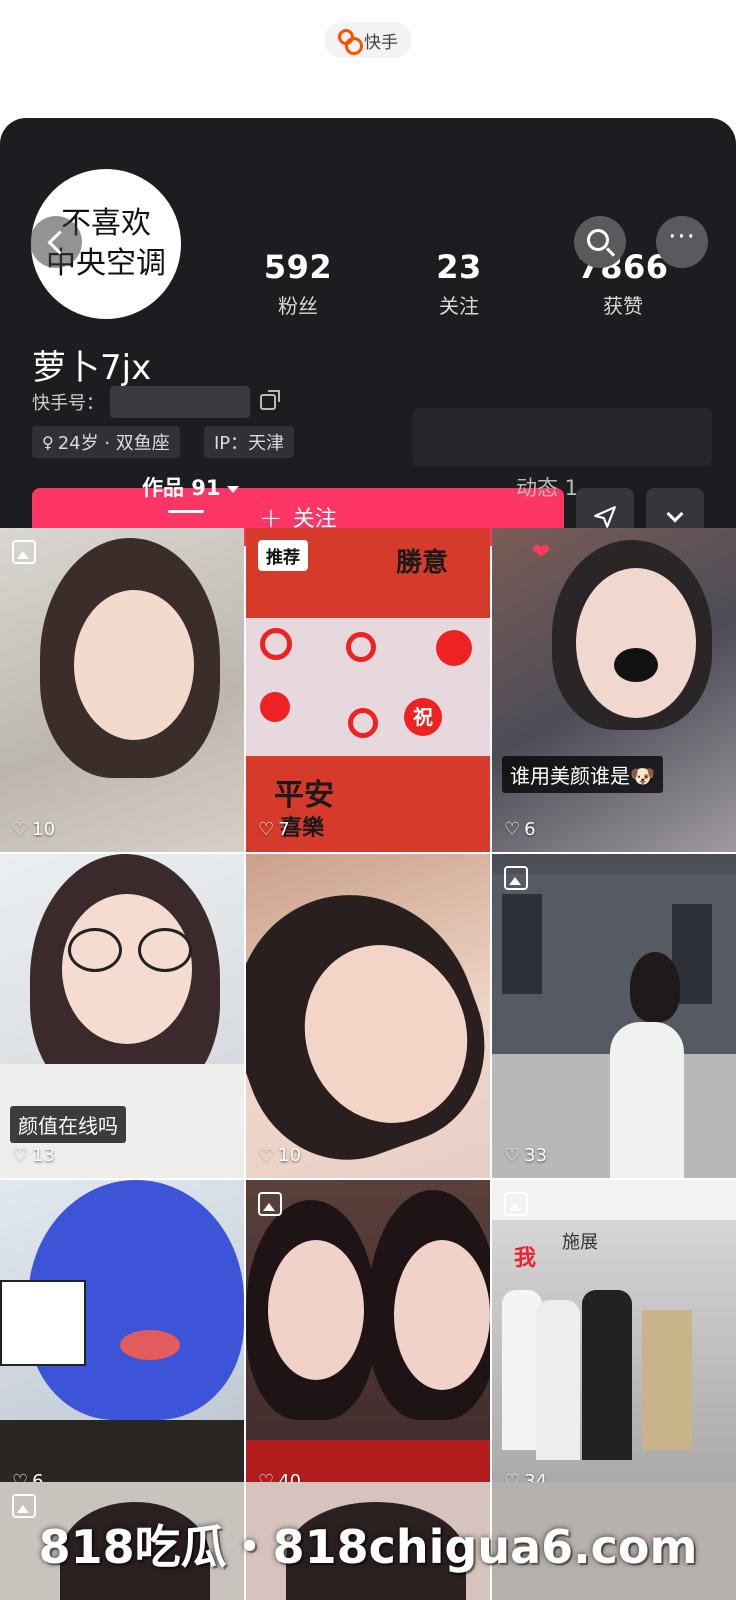 The height and width of the screenshot is (1600, 736). I want to click on tab-works: 作品 91, so click(190, 487).